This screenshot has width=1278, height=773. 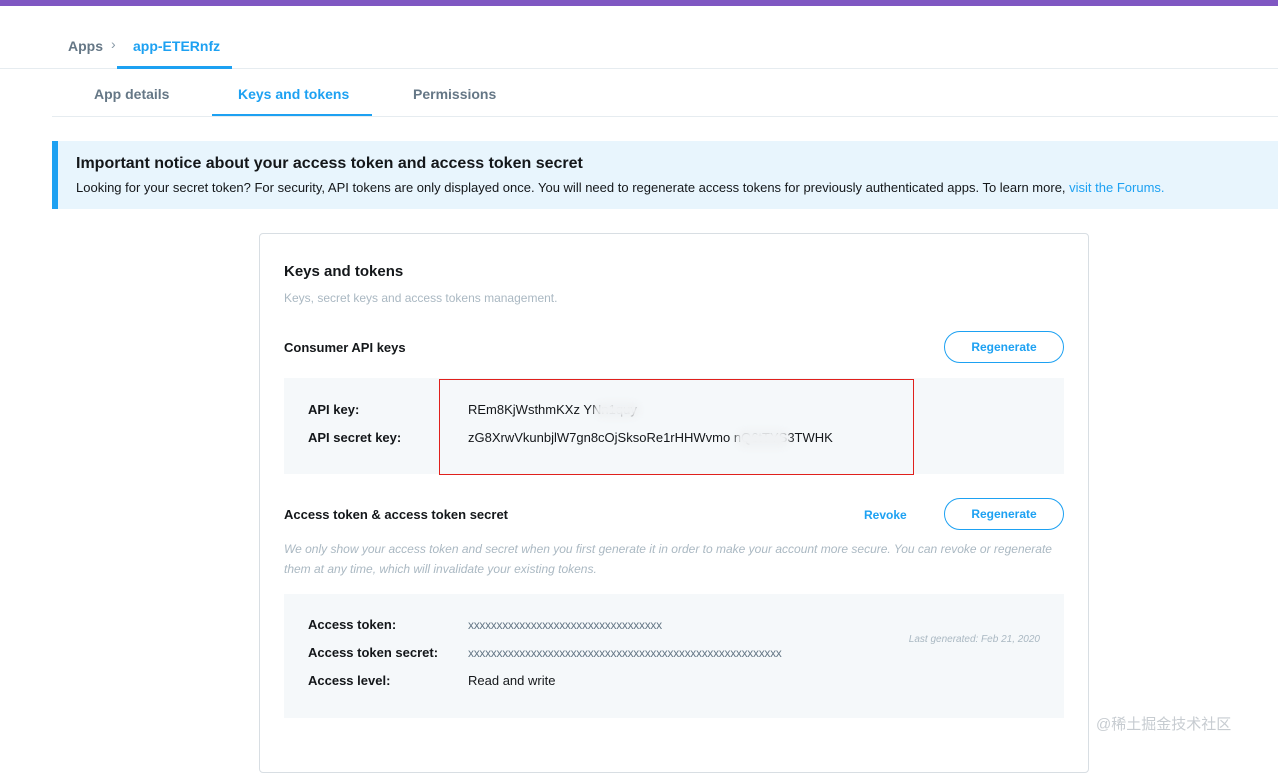 I want to click on api-secret-label: API secret key:, so click(x=355, y=437).